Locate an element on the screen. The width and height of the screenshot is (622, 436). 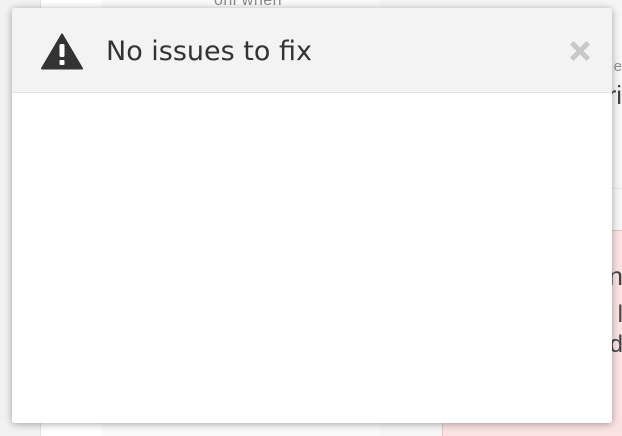
close-button is located at coordinates (580, 51).